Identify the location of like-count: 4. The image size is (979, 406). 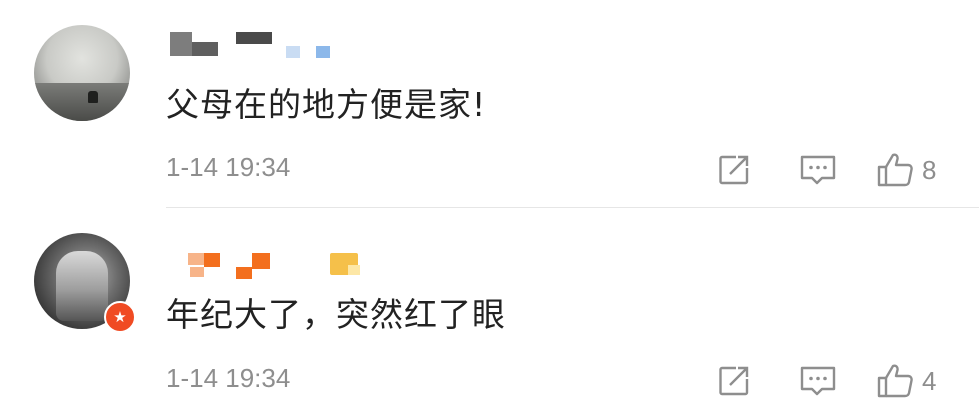
(929, 380).